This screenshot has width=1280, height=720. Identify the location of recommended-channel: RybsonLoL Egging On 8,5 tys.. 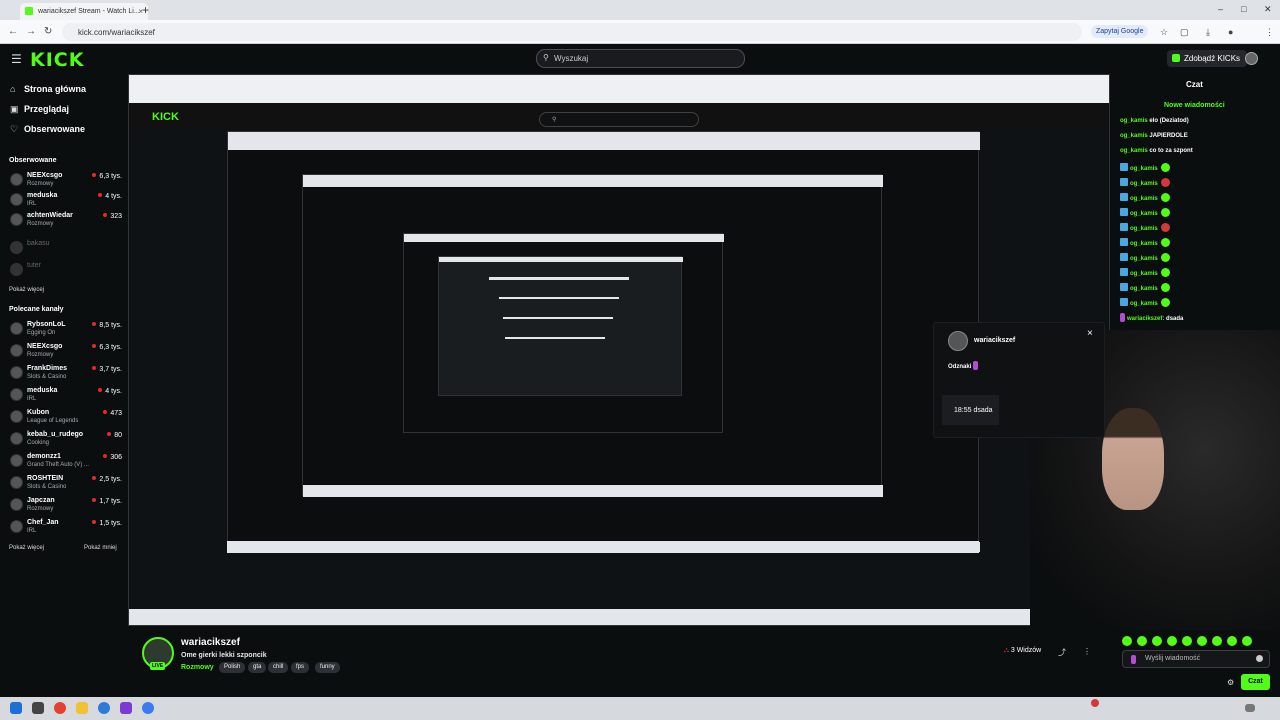
(66, 329).